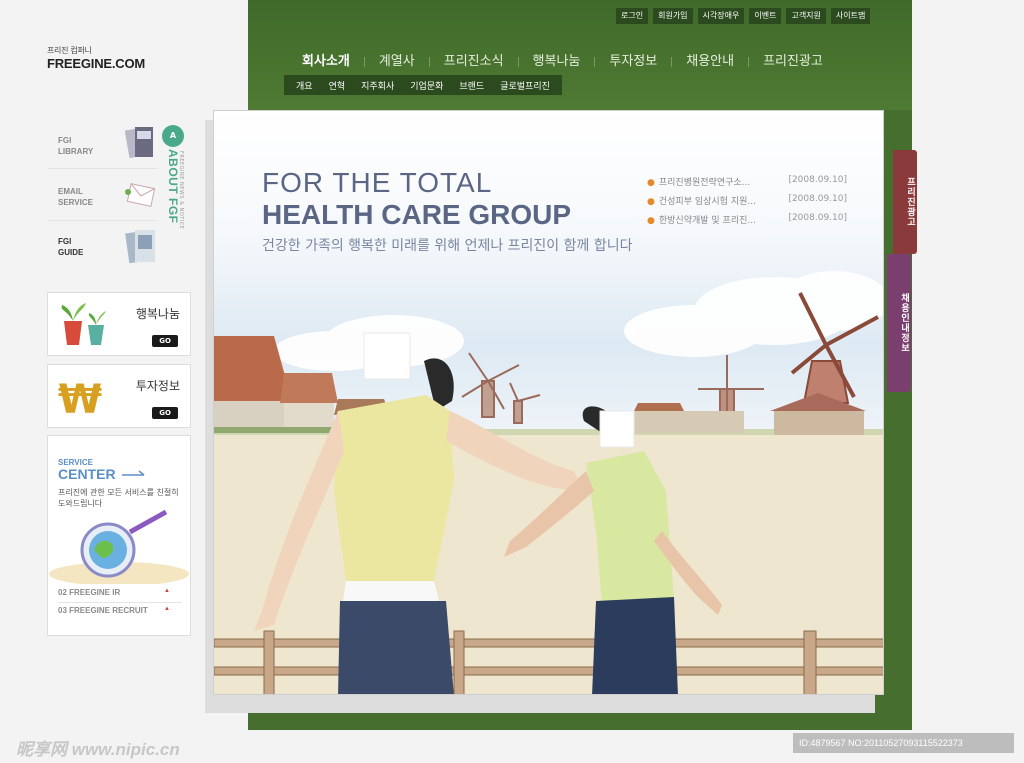 This screenshot has height=763, width=1024. I want to click on utility-bar: 로그인 회원가입 시각장애우 이벤트 고객지원 사이트맵, so click(743, 16).